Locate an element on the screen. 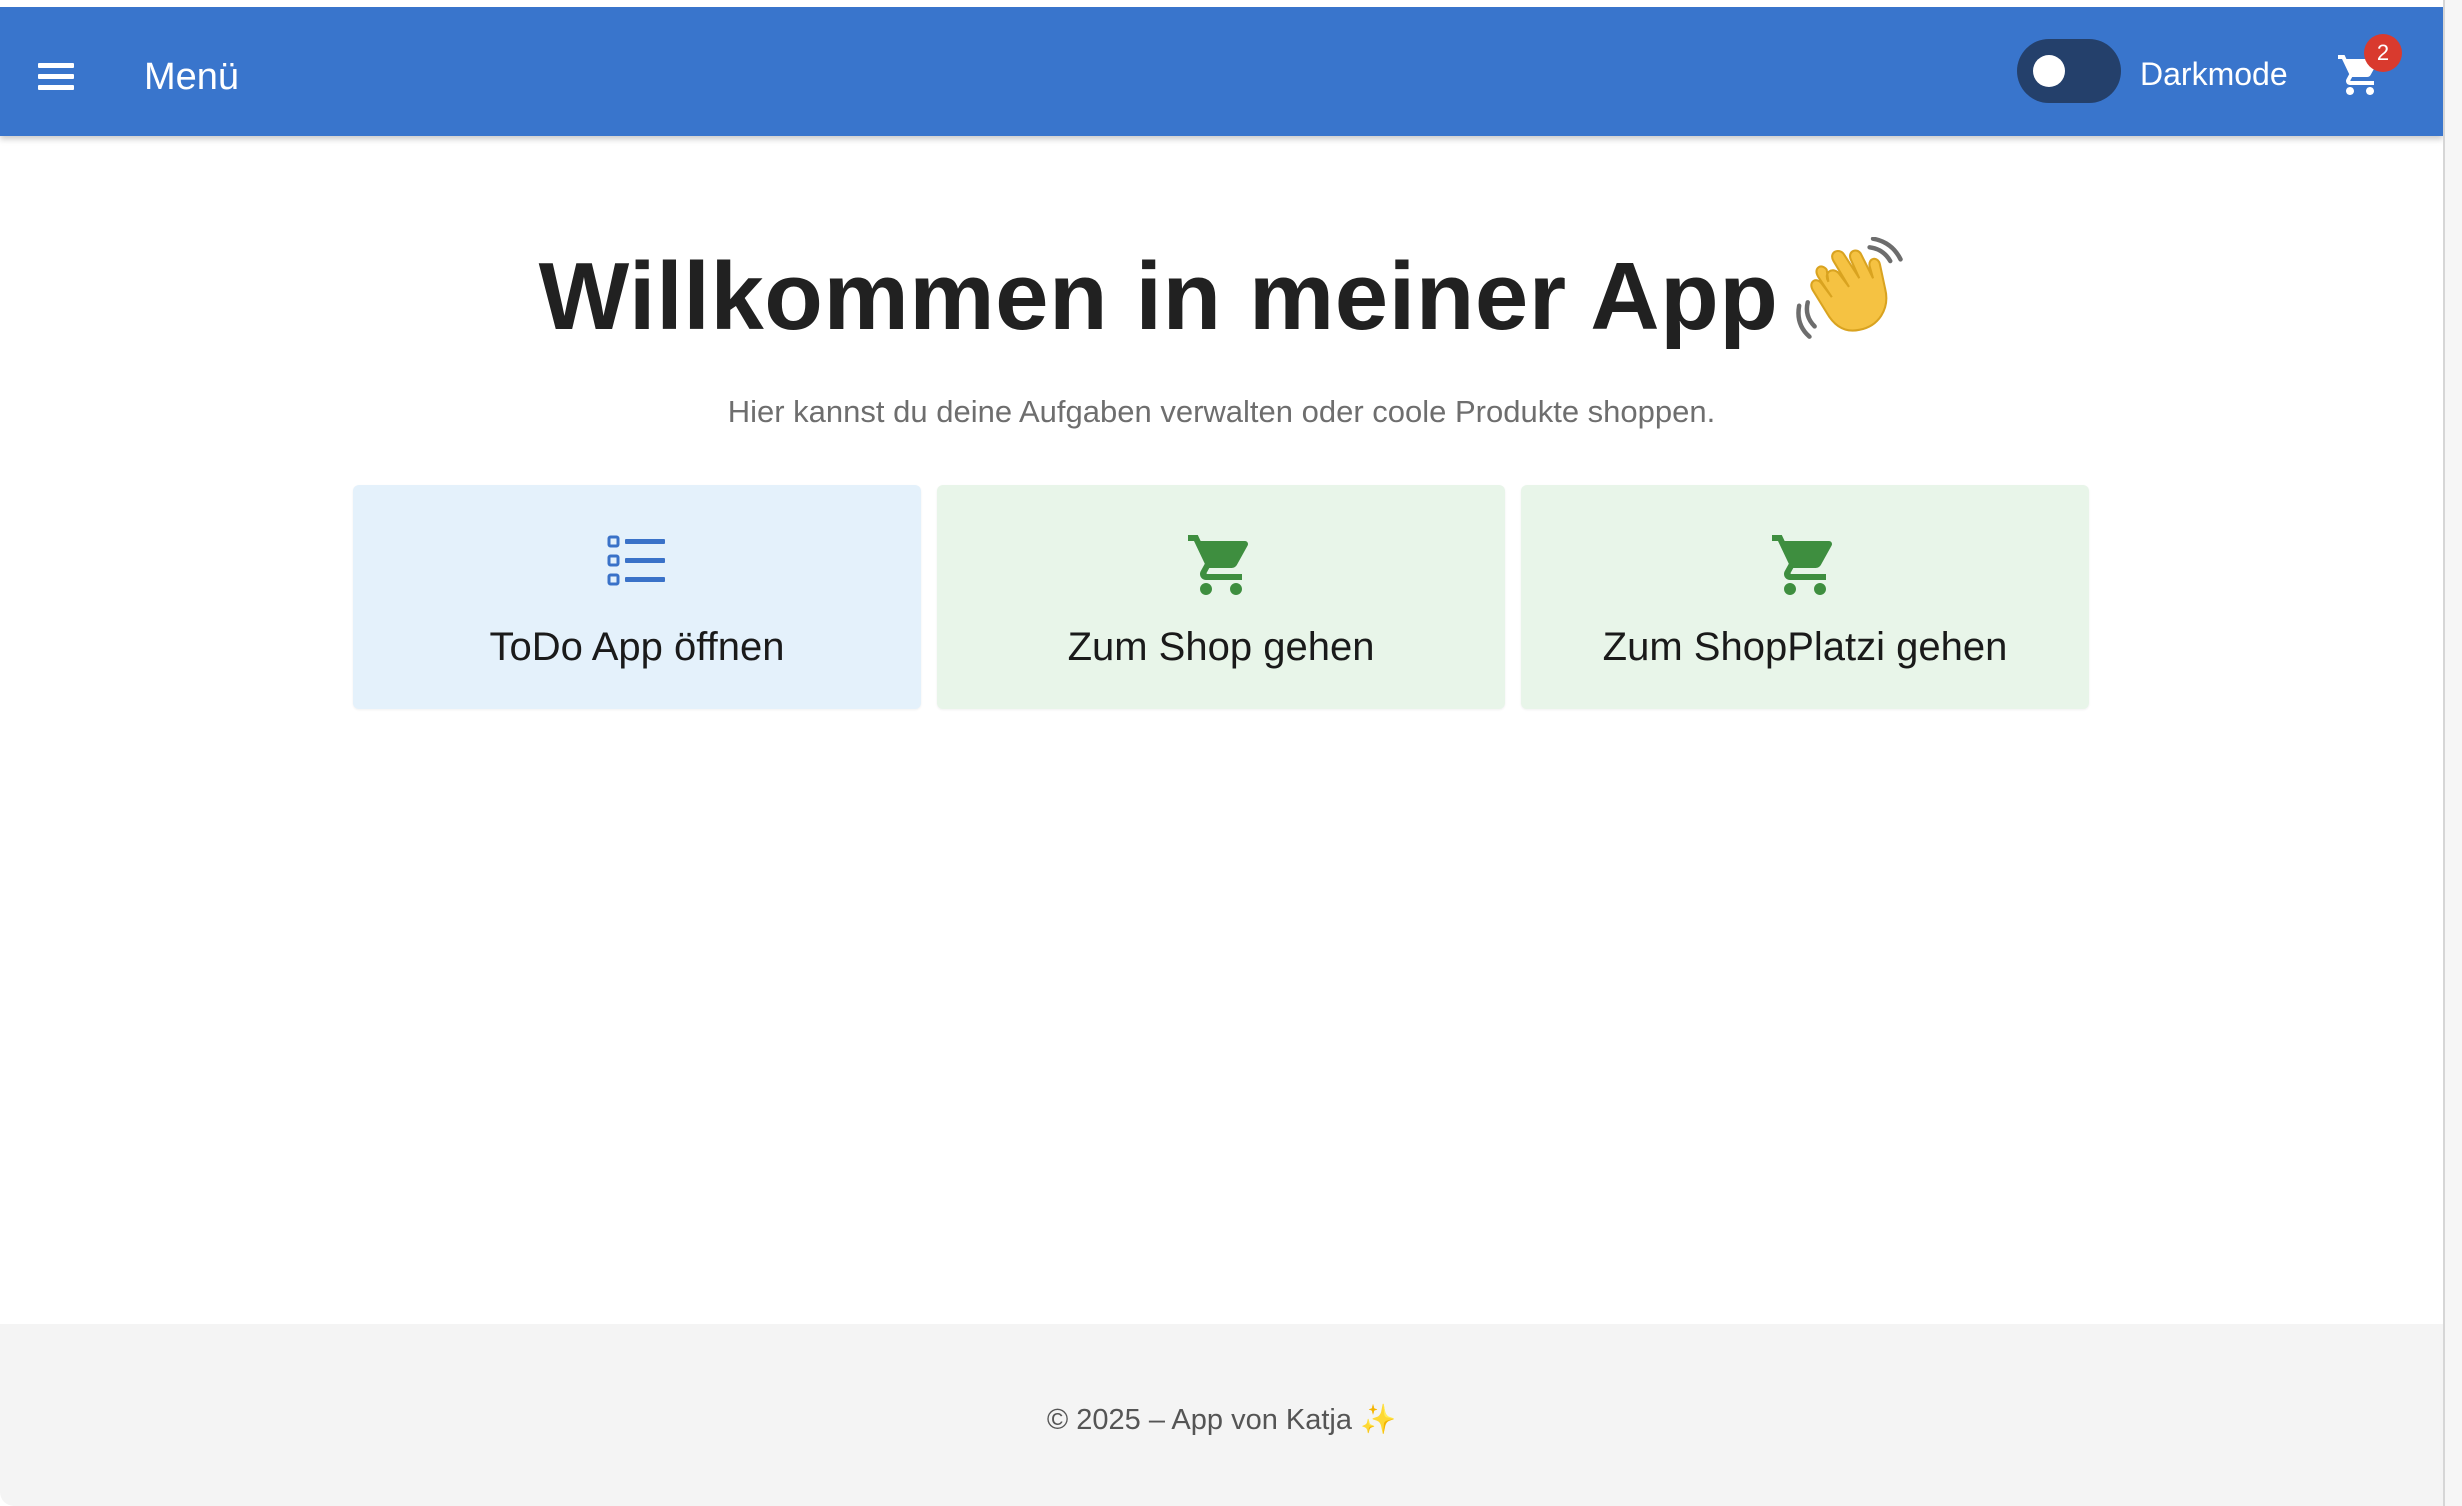  list-icon is located at coordinates (636, 560).